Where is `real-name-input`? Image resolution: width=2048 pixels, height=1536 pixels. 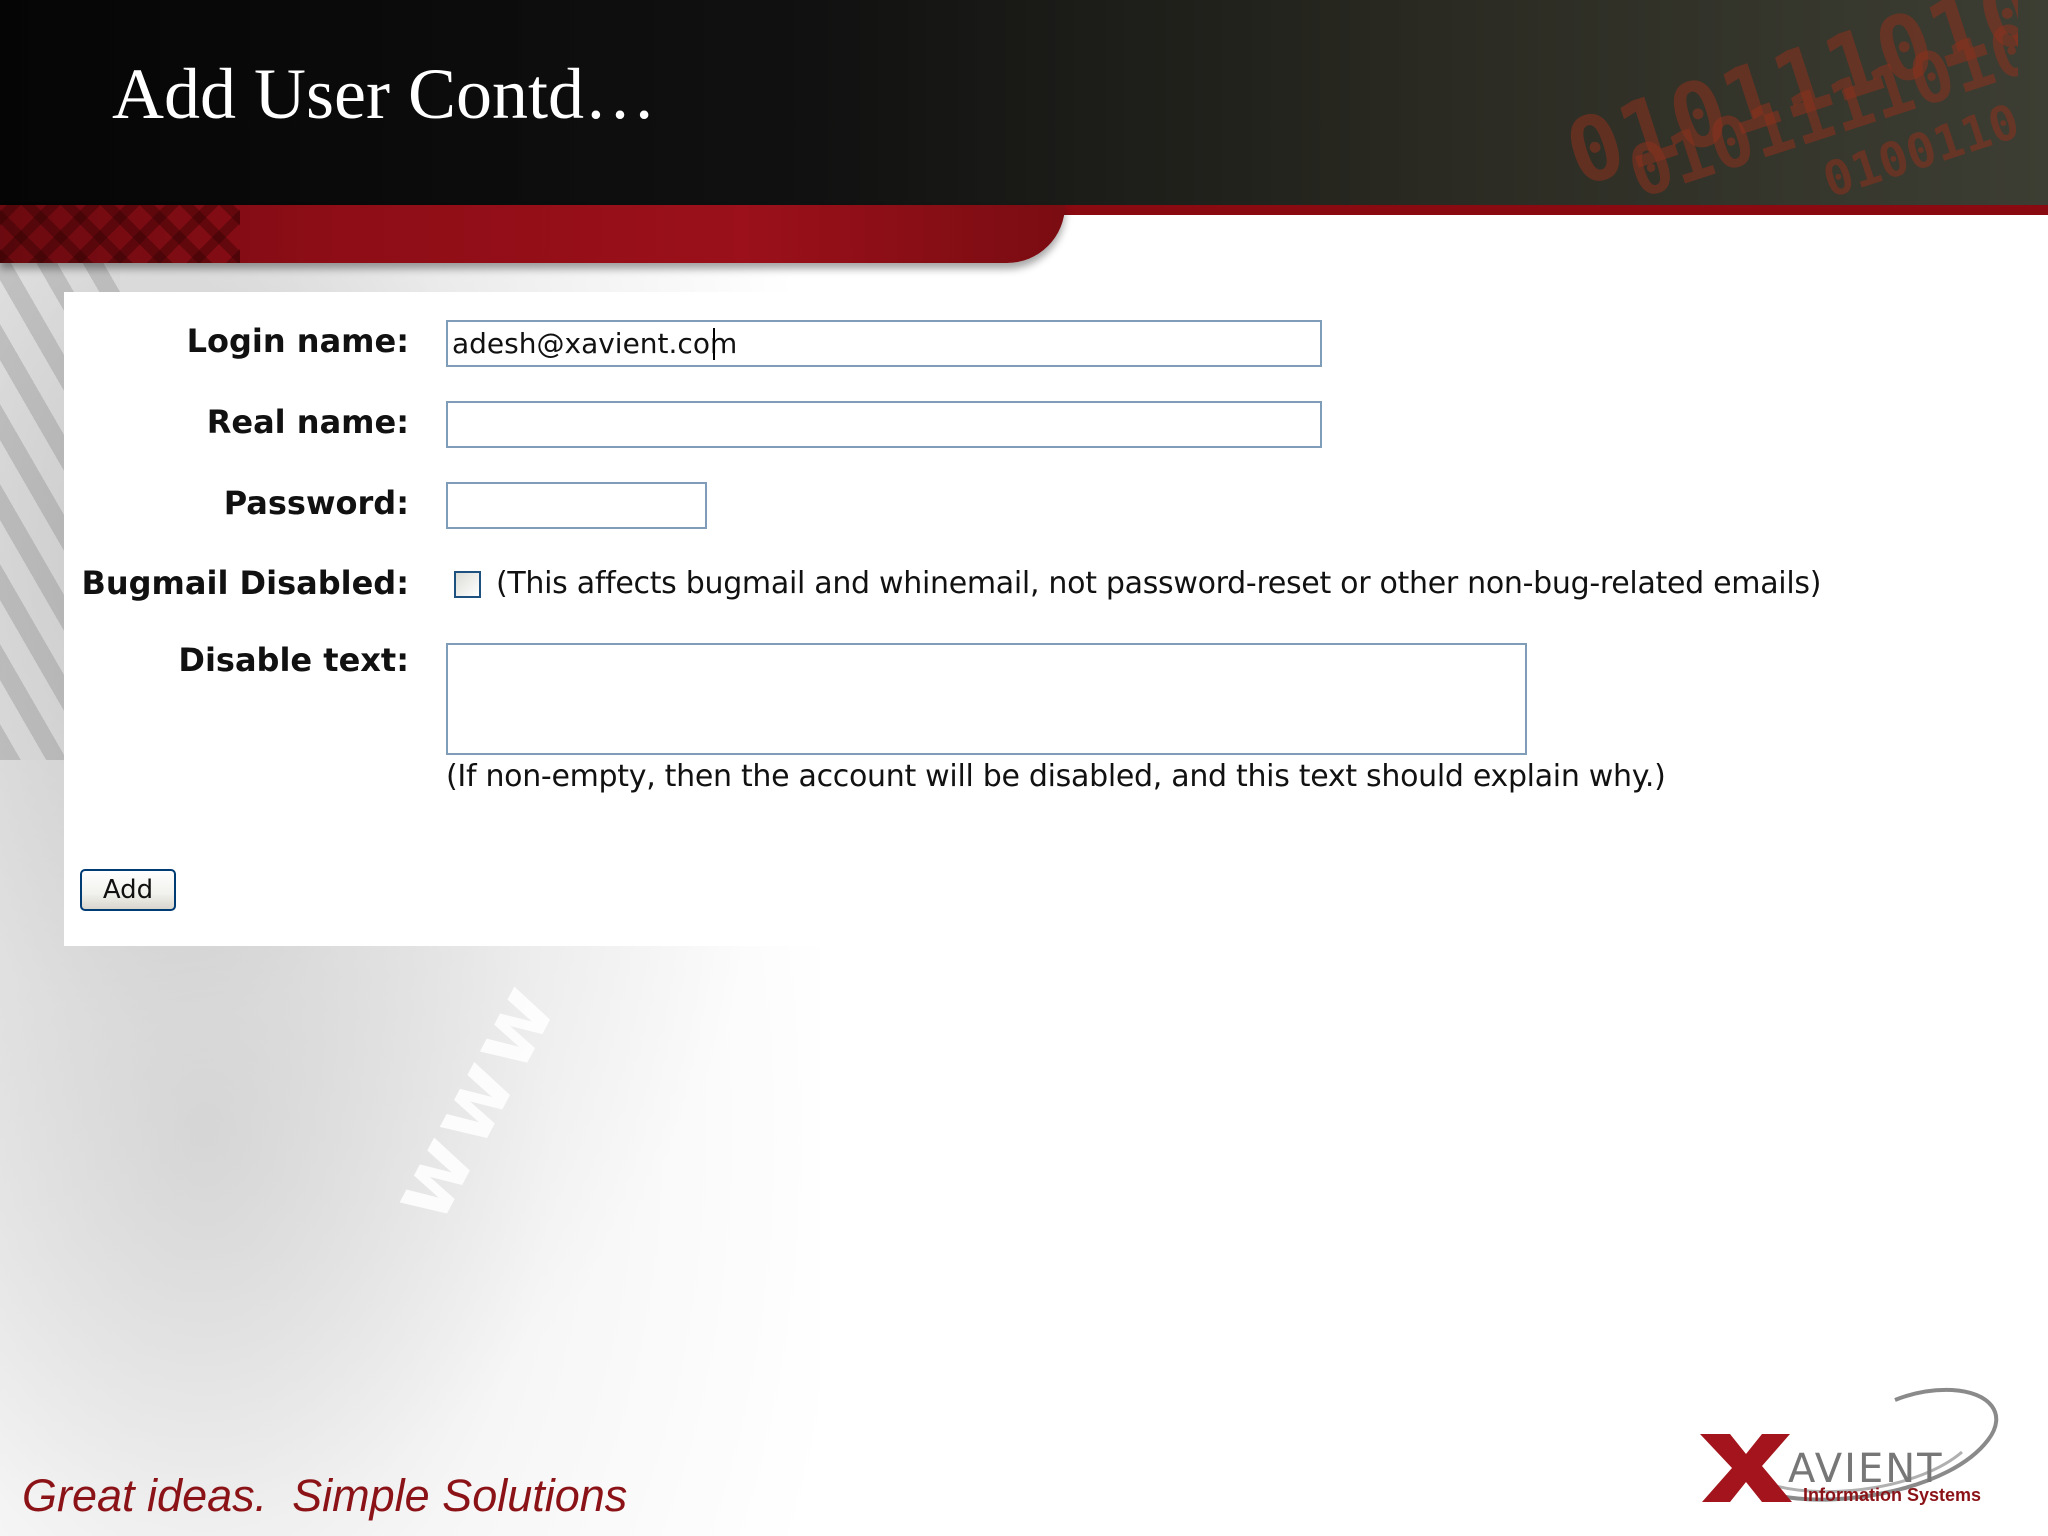
real-name-input is located at coordinates (884, 424).